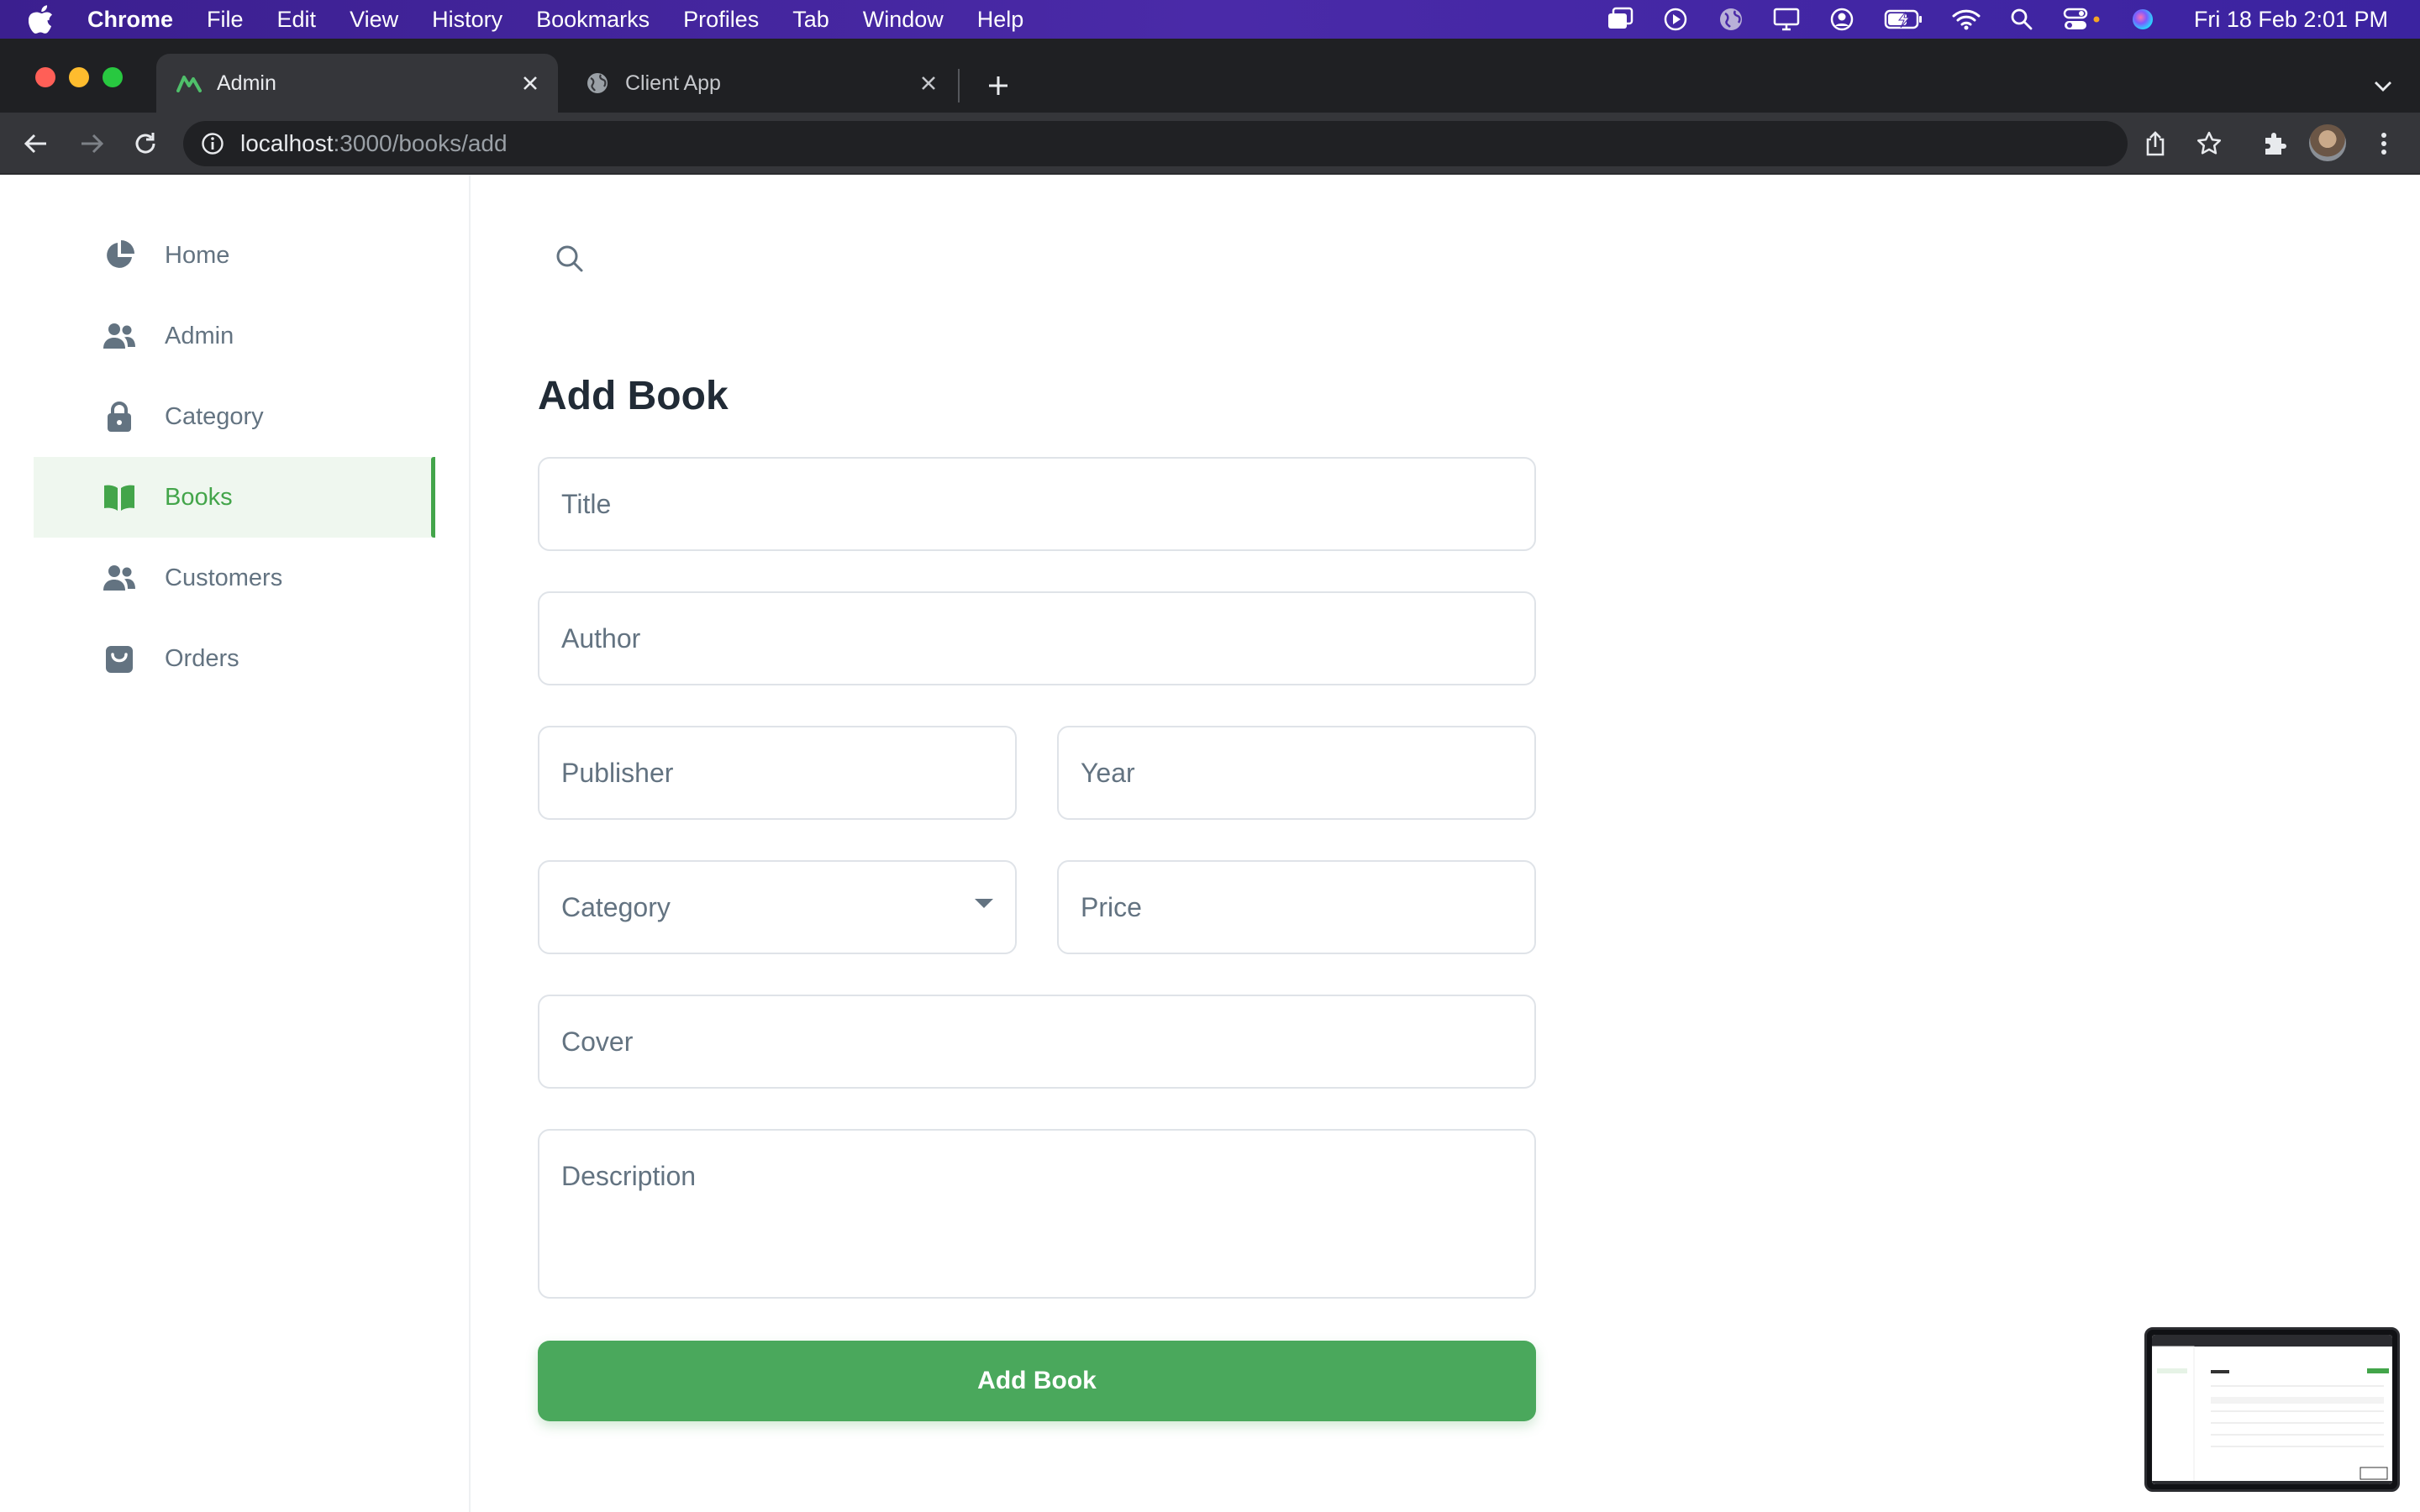 The width and height of the screenshot is (2420, 1512). I want to click on tab-client-app: Client App, so click(761, 83).